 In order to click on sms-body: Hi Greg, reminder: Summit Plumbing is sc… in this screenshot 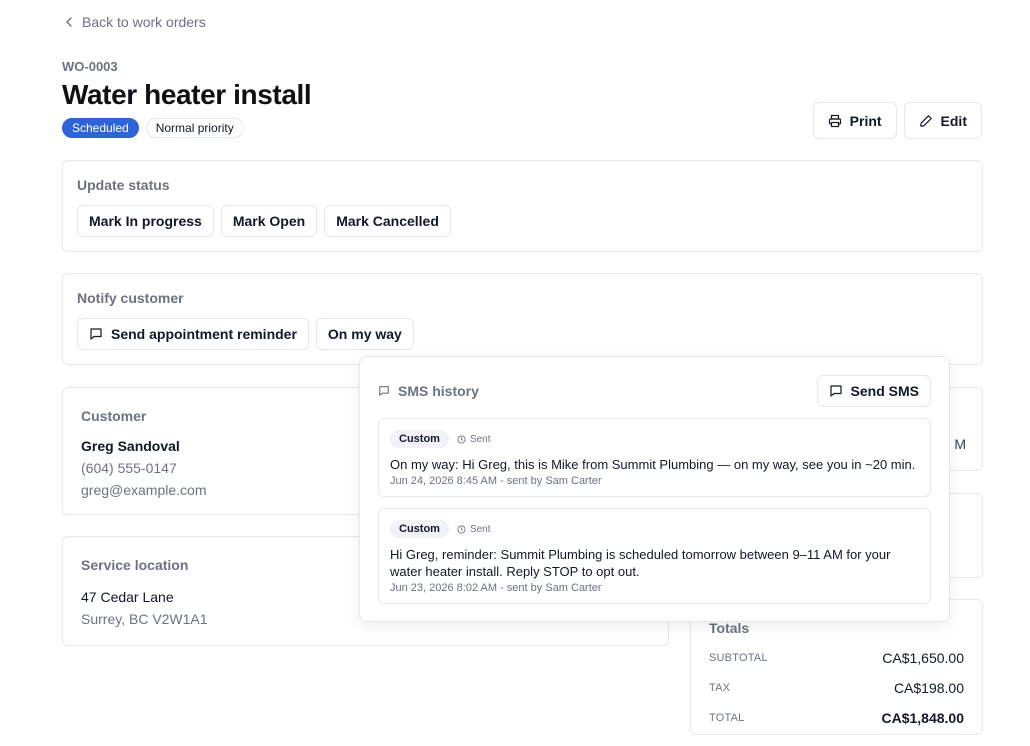, I will do `click(640, 563)`.